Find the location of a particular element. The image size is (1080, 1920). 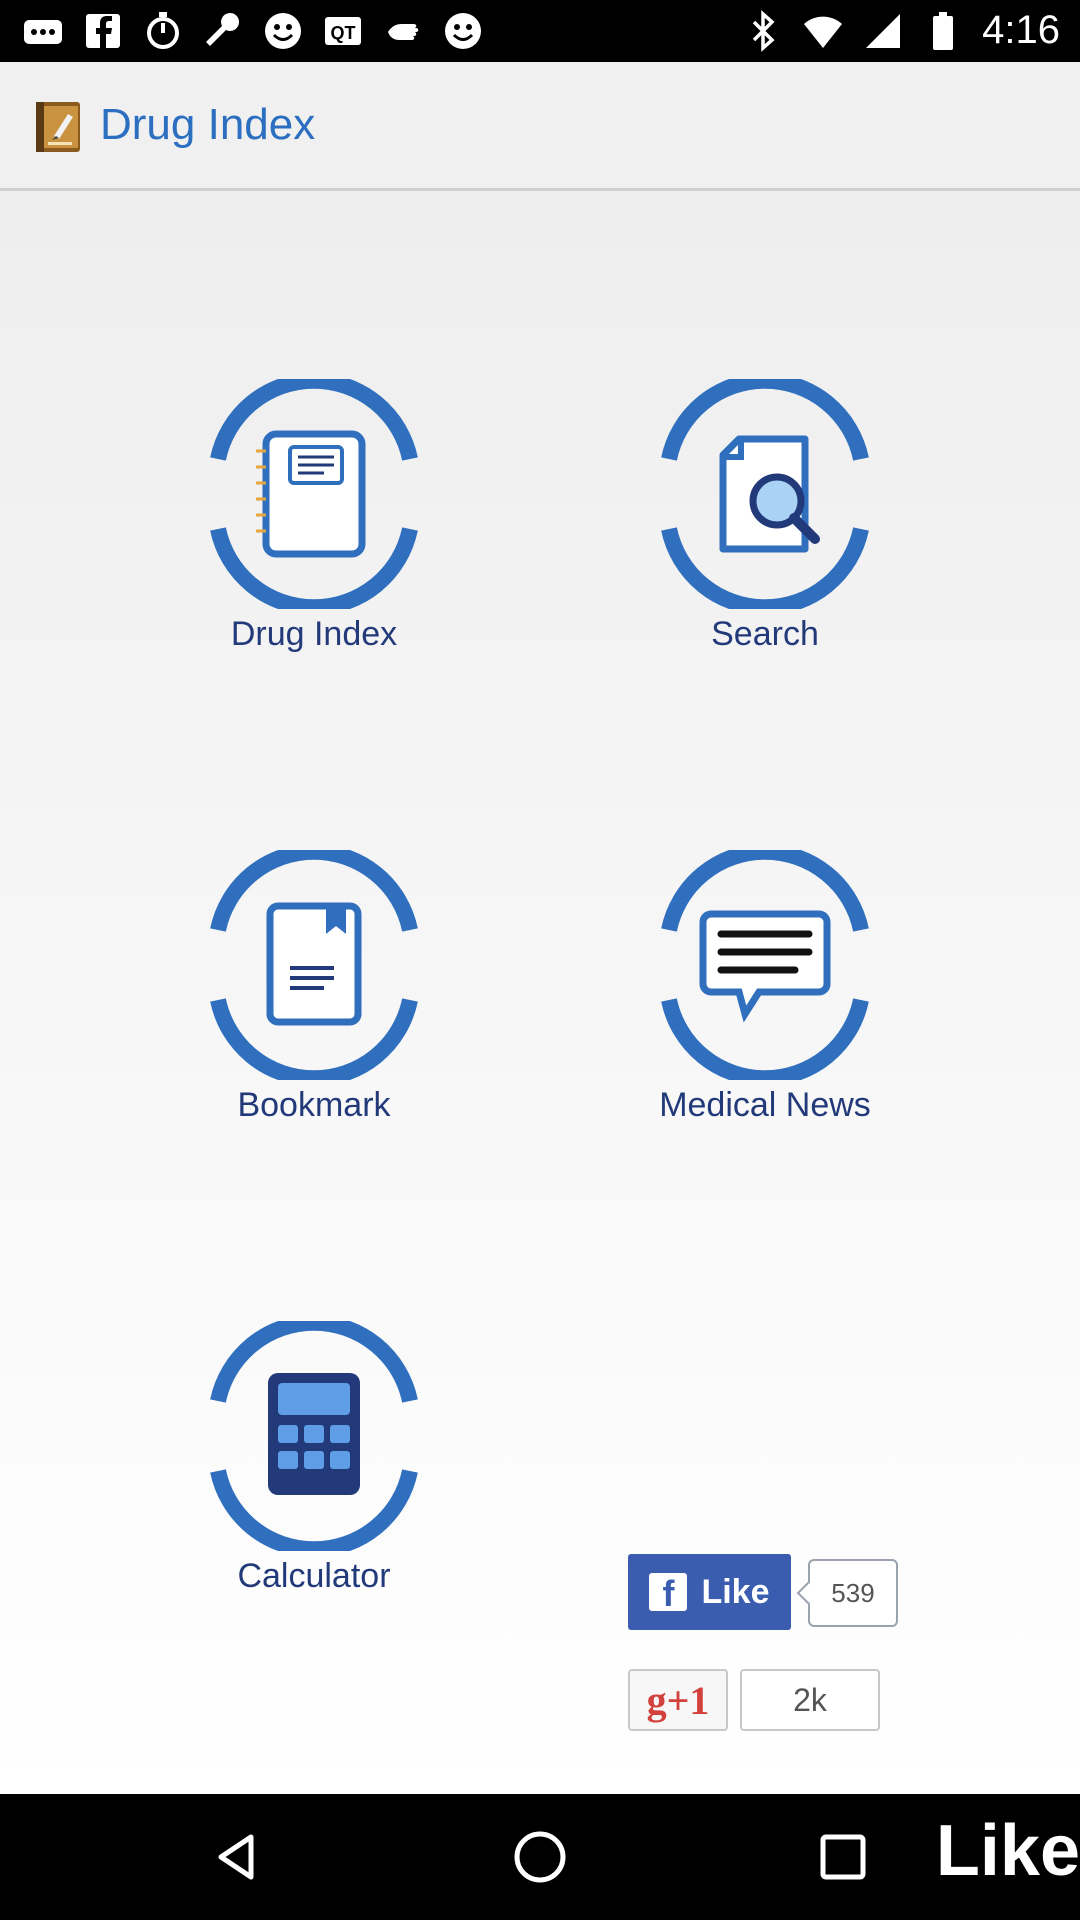

facebook-icon: f is located at coordinates (668, 1592).